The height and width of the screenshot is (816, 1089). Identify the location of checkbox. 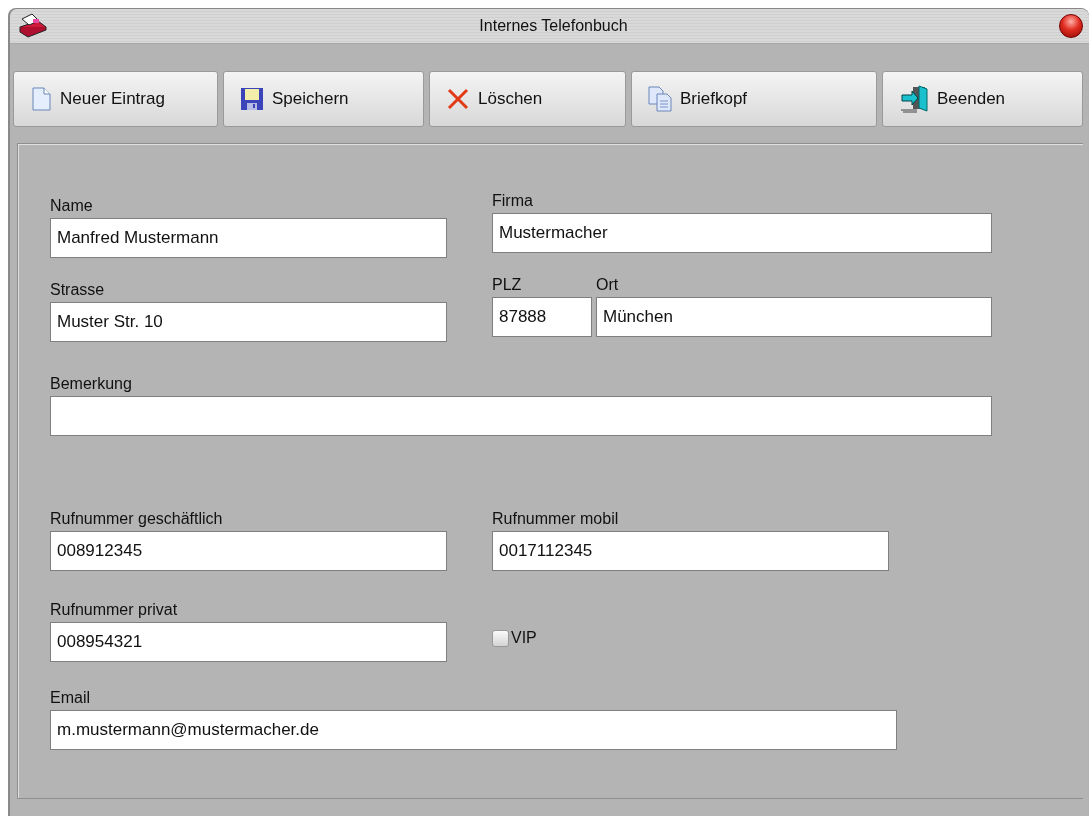
(500, 638).